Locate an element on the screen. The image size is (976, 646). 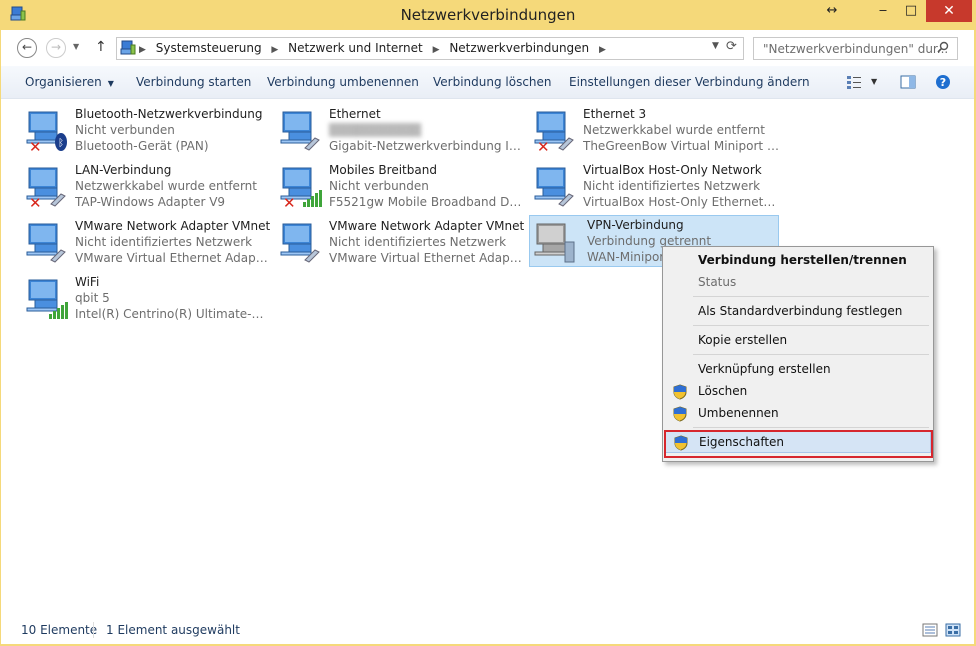
item-count: 10 Elemente is located at coordinates (59, 630).